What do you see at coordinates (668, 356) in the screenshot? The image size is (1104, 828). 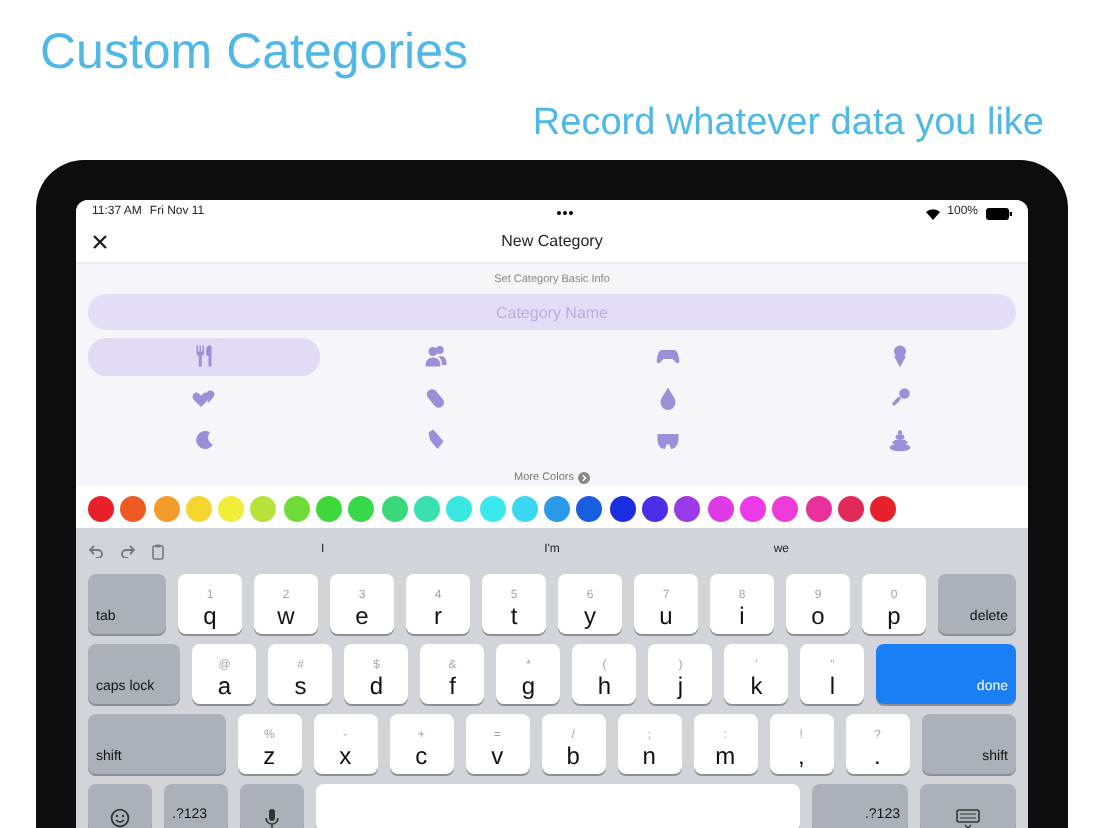 I see `gamepad-icon` at bounding box center [668, 356].